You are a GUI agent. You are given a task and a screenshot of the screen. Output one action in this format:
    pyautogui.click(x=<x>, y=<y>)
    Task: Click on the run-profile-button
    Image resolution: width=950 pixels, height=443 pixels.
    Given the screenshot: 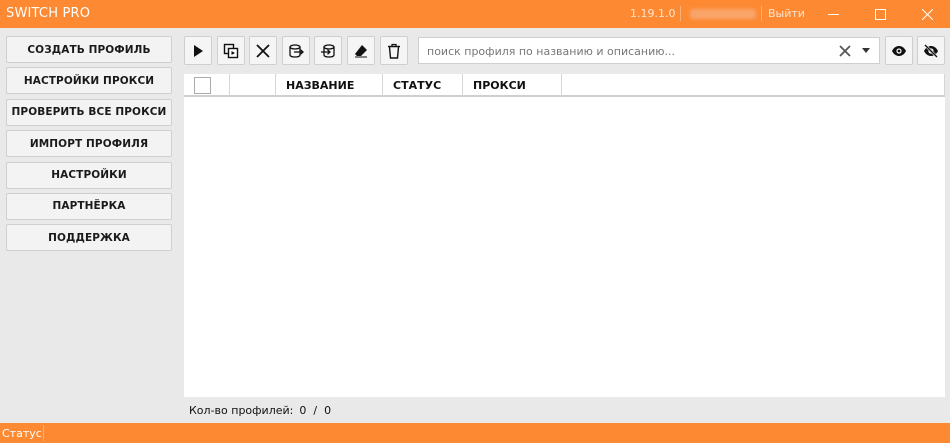 What is the action you would take?
    pyautogui.click(x=198, y=50)
    